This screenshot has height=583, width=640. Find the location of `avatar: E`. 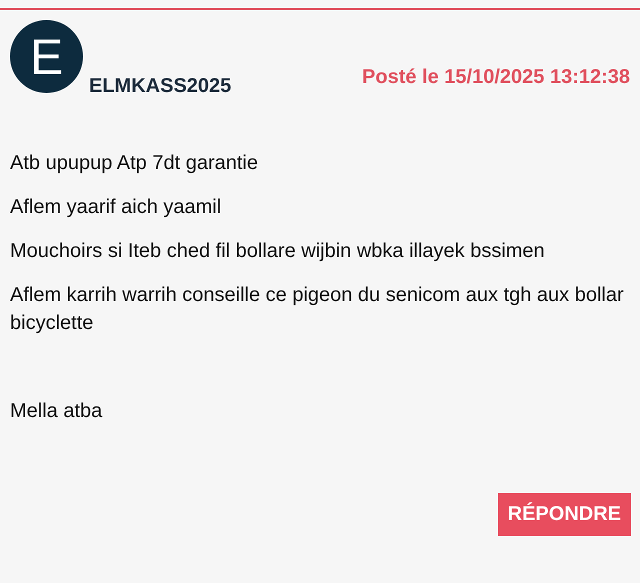

avatar: E is located at coordinates (46, 56).